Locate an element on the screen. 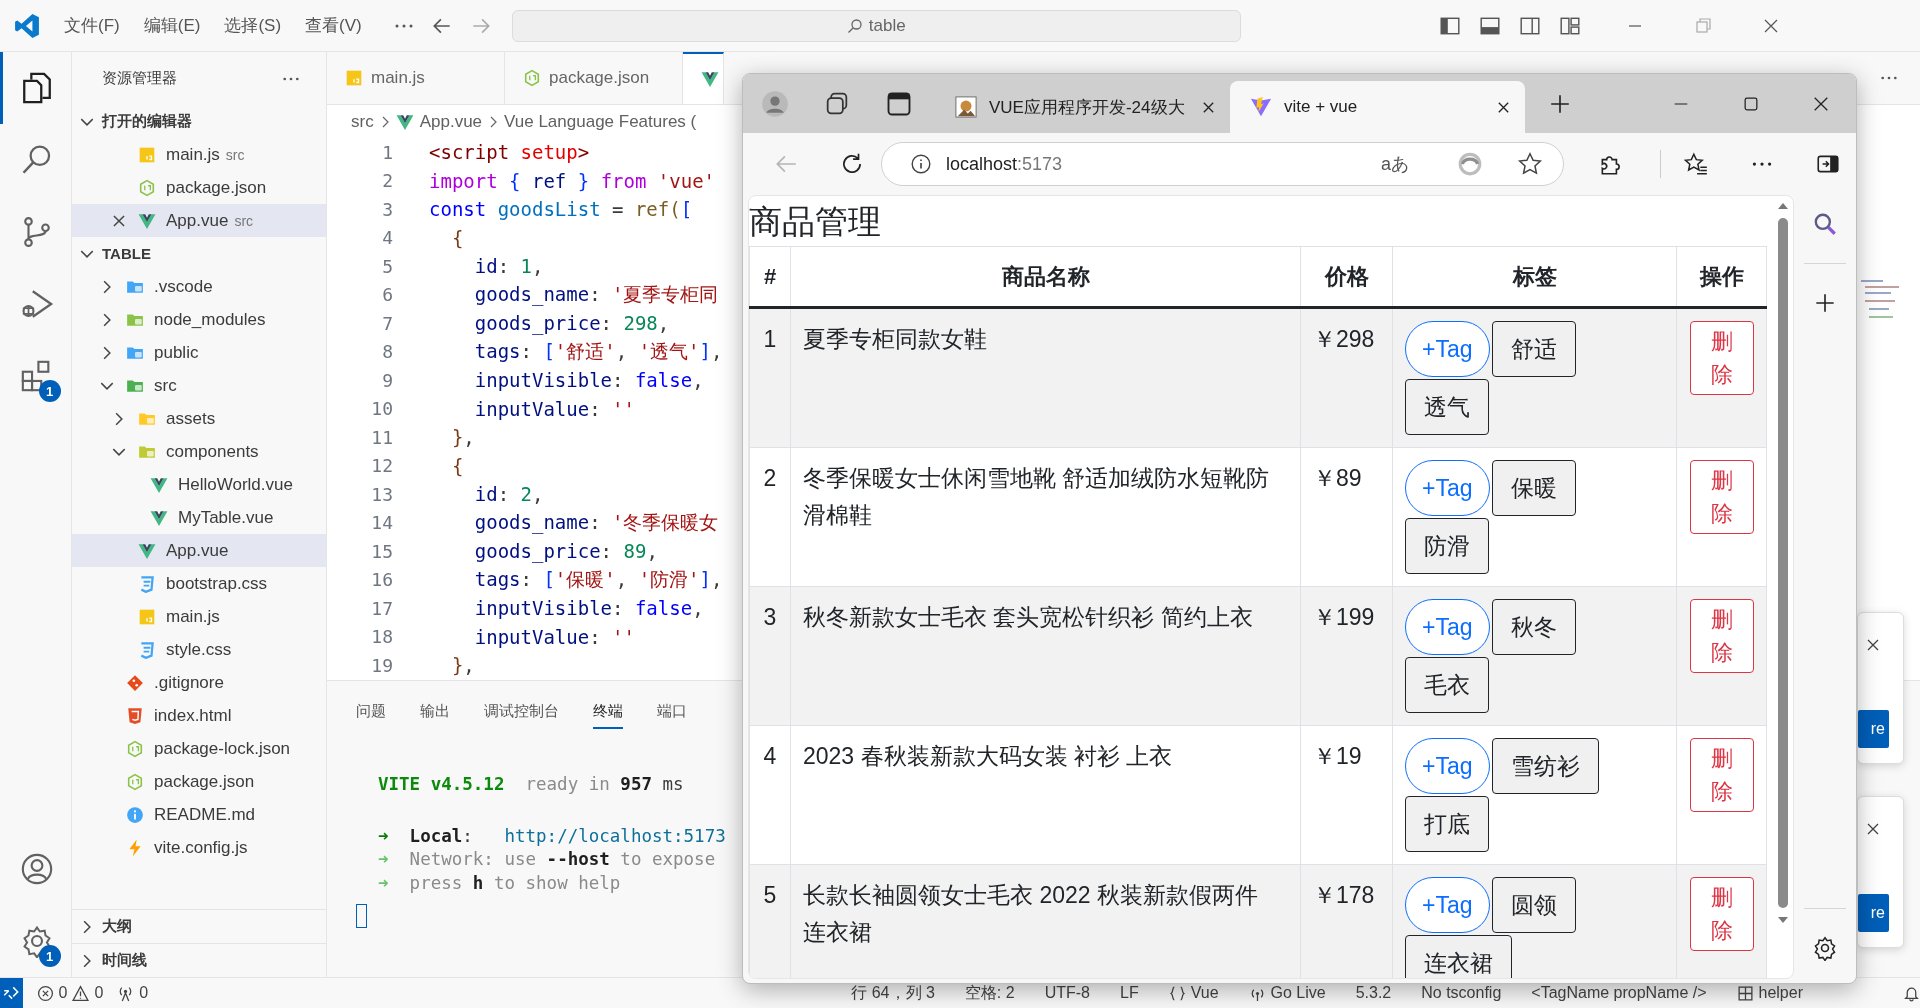  file-item: style.css is located at coordinates (199, 649).